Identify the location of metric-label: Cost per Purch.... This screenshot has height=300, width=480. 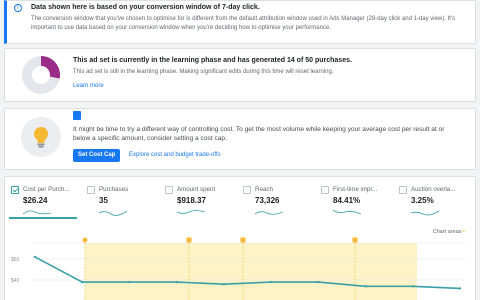
(46, 189).